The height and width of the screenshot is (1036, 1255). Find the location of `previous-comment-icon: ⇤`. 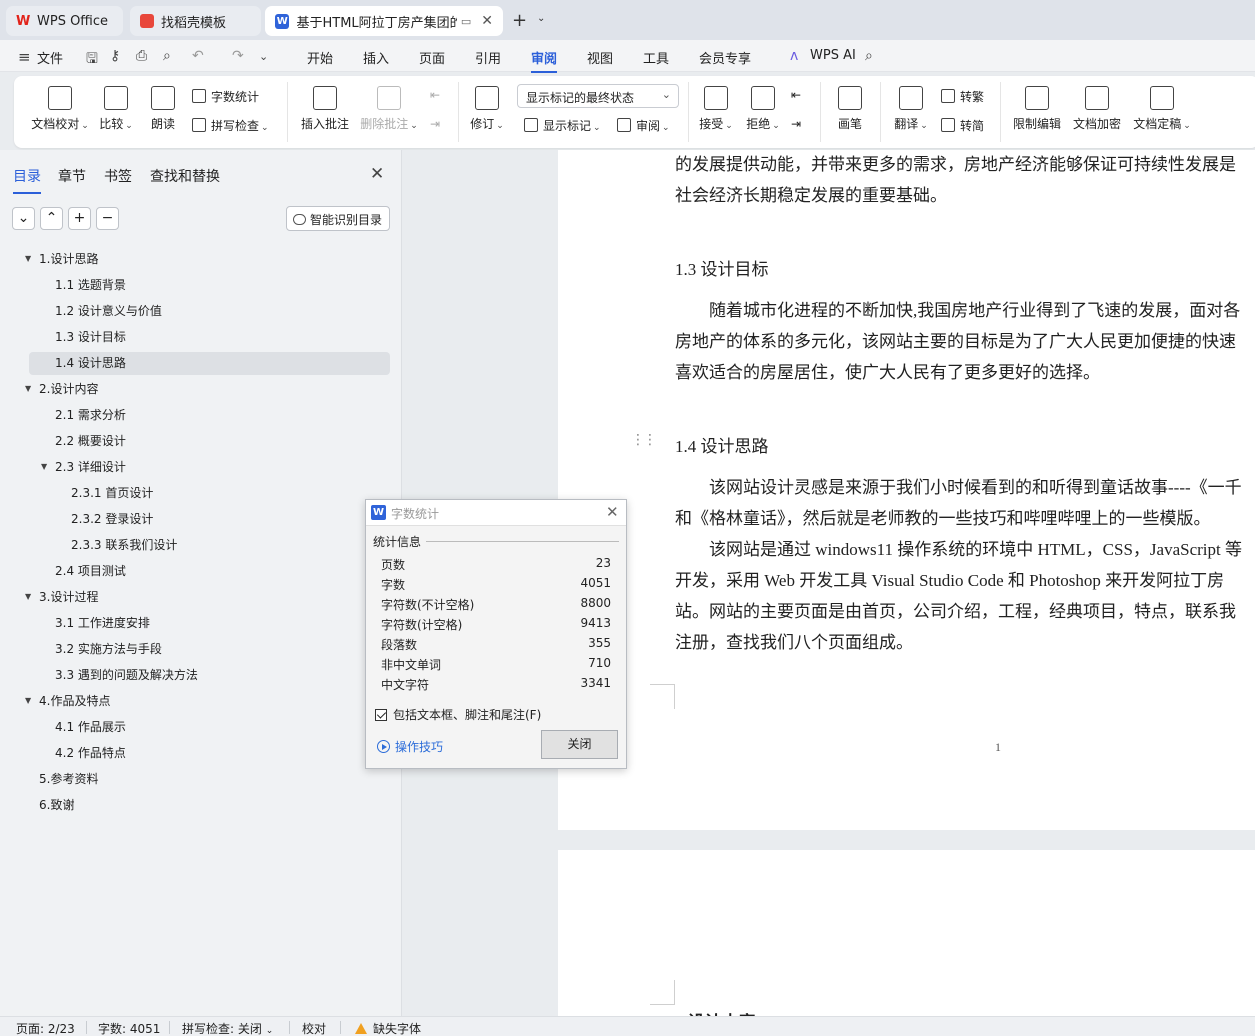

previous-comment-icon: ⇤ is located at coordinates (435, 95).